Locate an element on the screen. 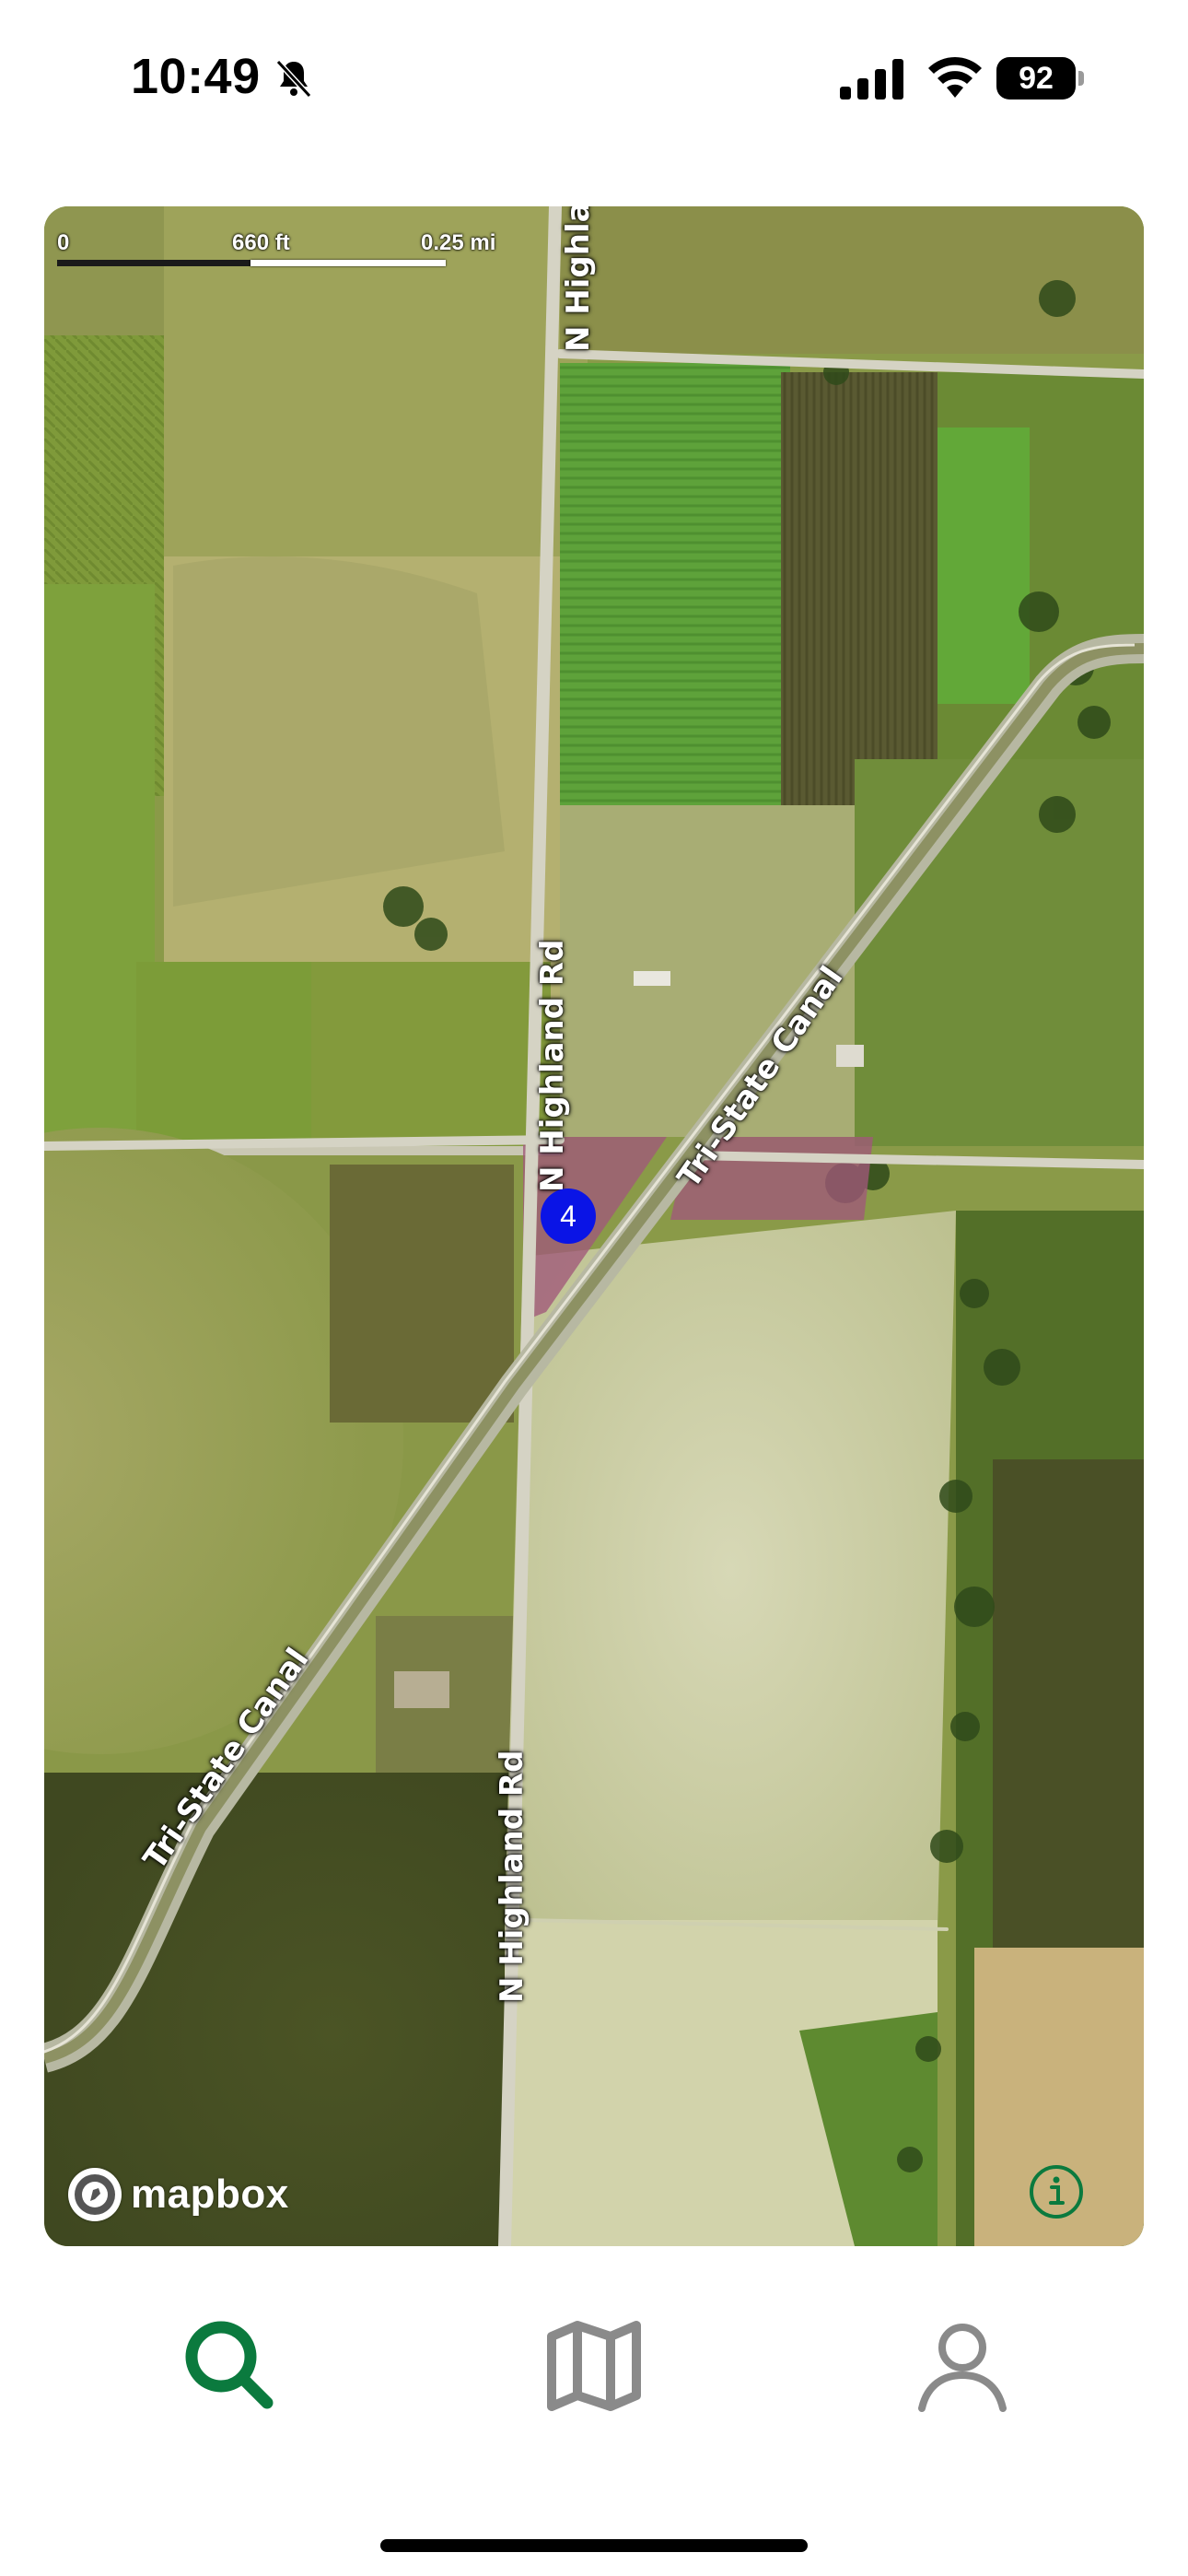  road-label-n-highland-top: N Highla is located at coordinates (578, 279).